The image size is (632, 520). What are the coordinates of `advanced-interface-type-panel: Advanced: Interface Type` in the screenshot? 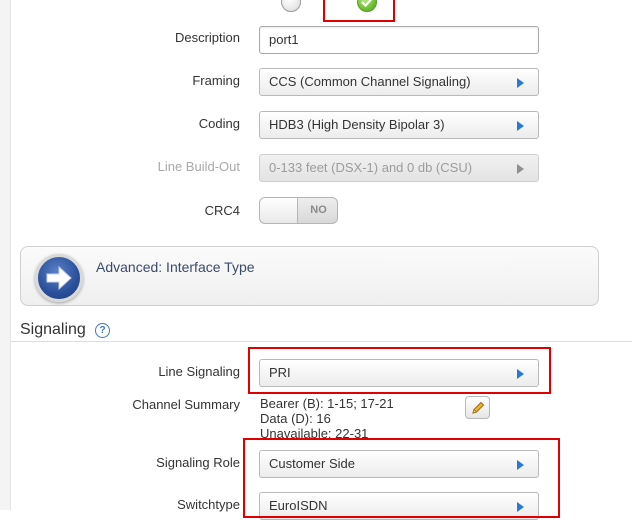 It's located at (309, 276).